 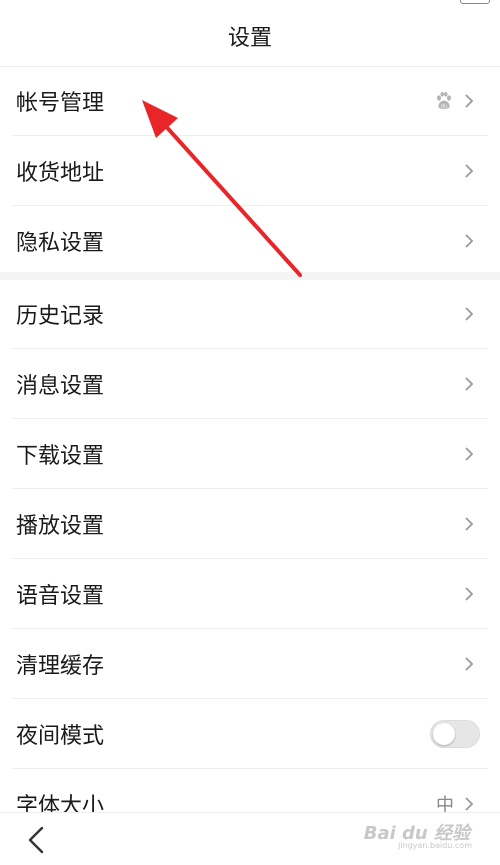 What do you see at coordinates (60, 736) in the screenshot?
I see `settings-item-label: 夜间模式` at bounding box center [60, 736].